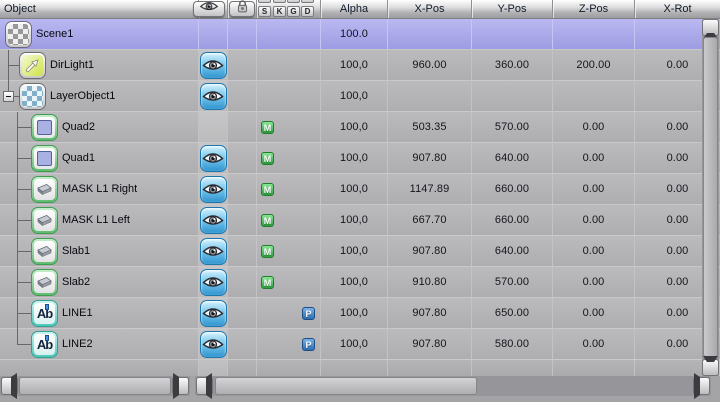 The width and height of the screenshot is (720, 402). I want to click on vertical-scrollbar, so click(710, 197).